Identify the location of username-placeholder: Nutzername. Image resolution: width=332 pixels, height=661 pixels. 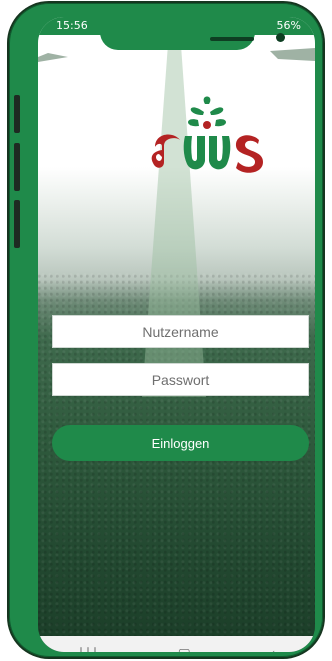
(180, 331).